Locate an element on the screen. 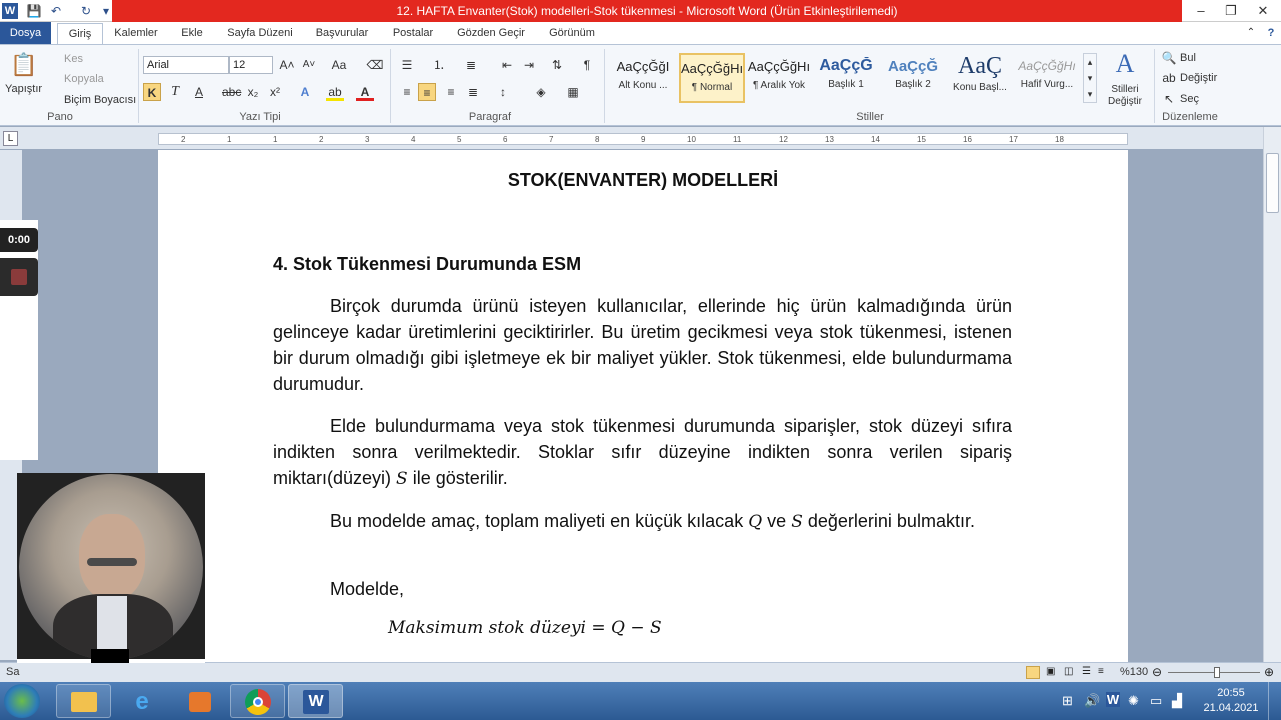  taskbar-media is located at coordinates (199, 701).